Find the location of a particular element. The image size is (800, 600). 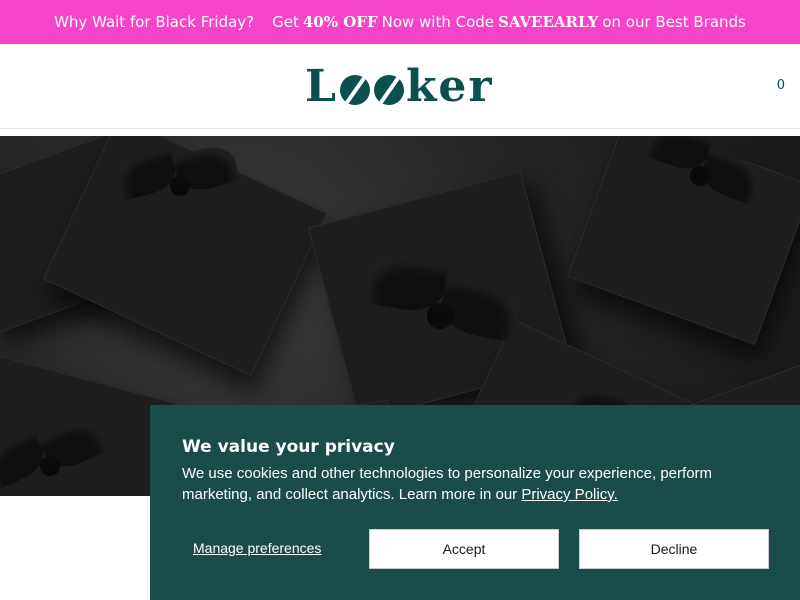

promo-code: SAVEEARLY is located at coordinates (548, 22).